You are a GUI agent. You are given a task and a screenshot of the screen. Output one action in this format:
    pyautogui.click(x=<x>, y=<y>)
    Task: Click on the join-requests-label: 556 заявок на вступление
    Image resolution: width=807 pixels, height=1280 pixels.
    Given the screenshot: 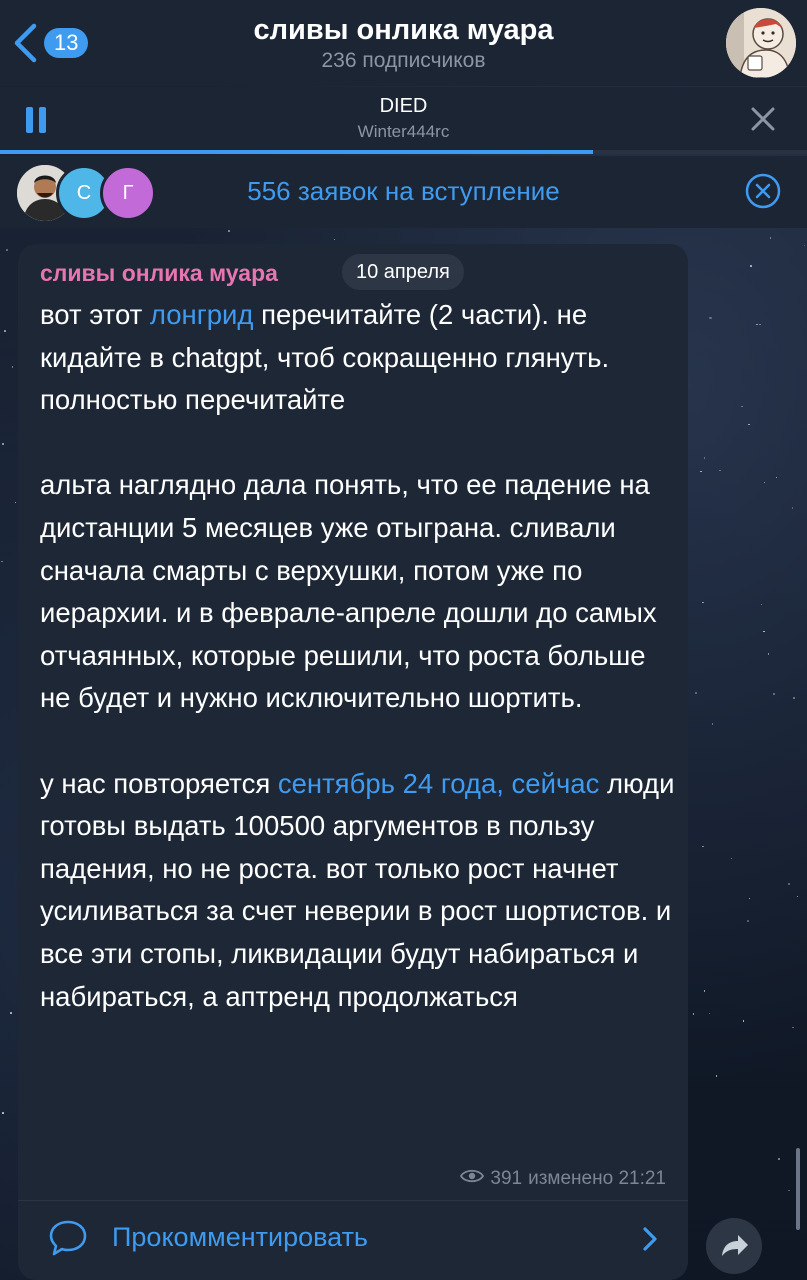 What is the action you would take?
    pyautogui.click(x=403, y=191)
    